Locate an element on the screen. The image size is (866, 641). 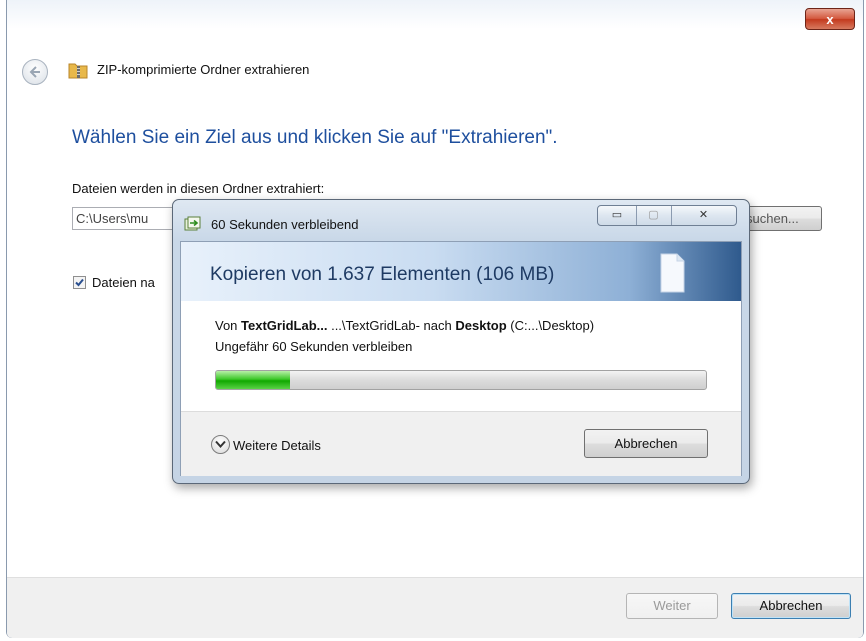
next-button: Weiter is located at coordinates (672, 606).